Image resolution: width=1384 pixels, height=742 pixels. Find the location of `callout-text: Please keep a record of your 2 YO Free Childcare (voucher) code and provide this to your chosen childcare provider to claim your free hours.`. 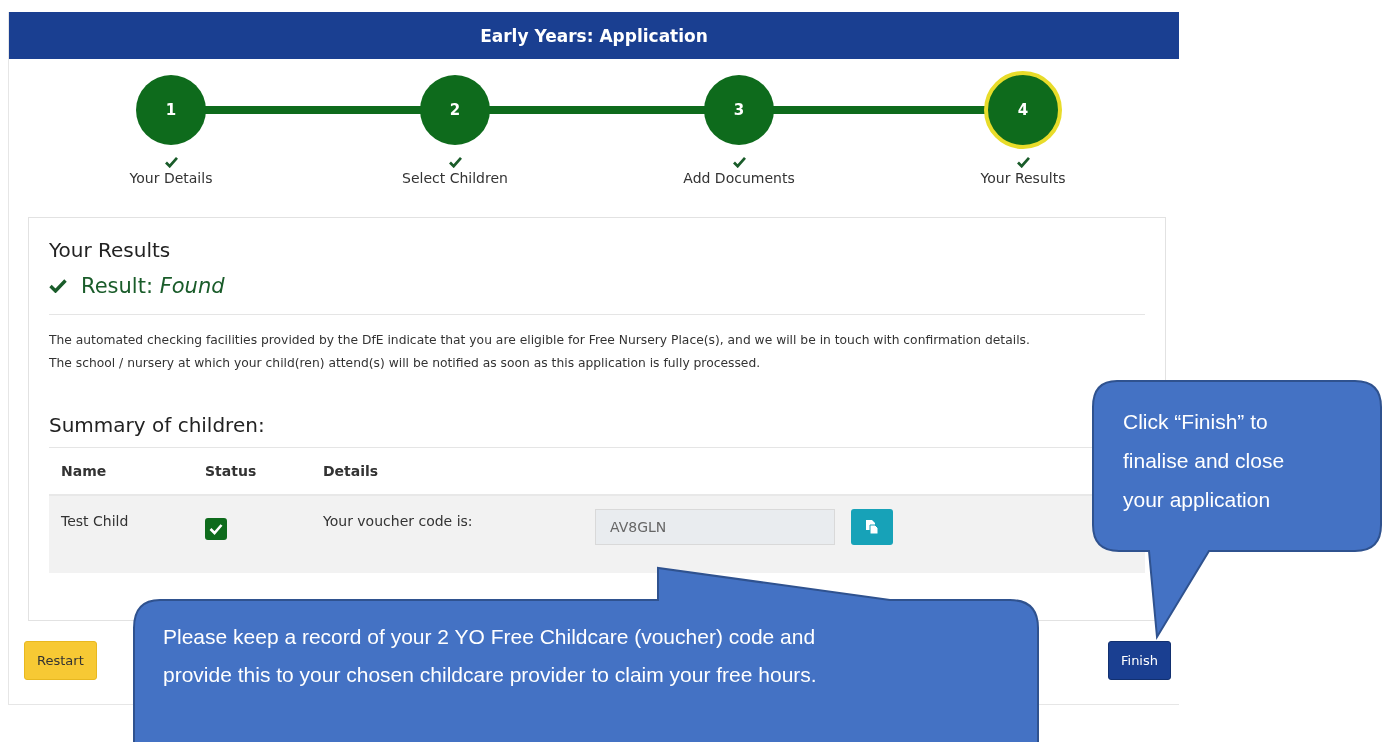

callout-text: Please keep a record of your 2 YO Free Childcare (voucher) code and provide this to your chosen childcare provider to claim your free hours. is located at coordinates (490, 656).